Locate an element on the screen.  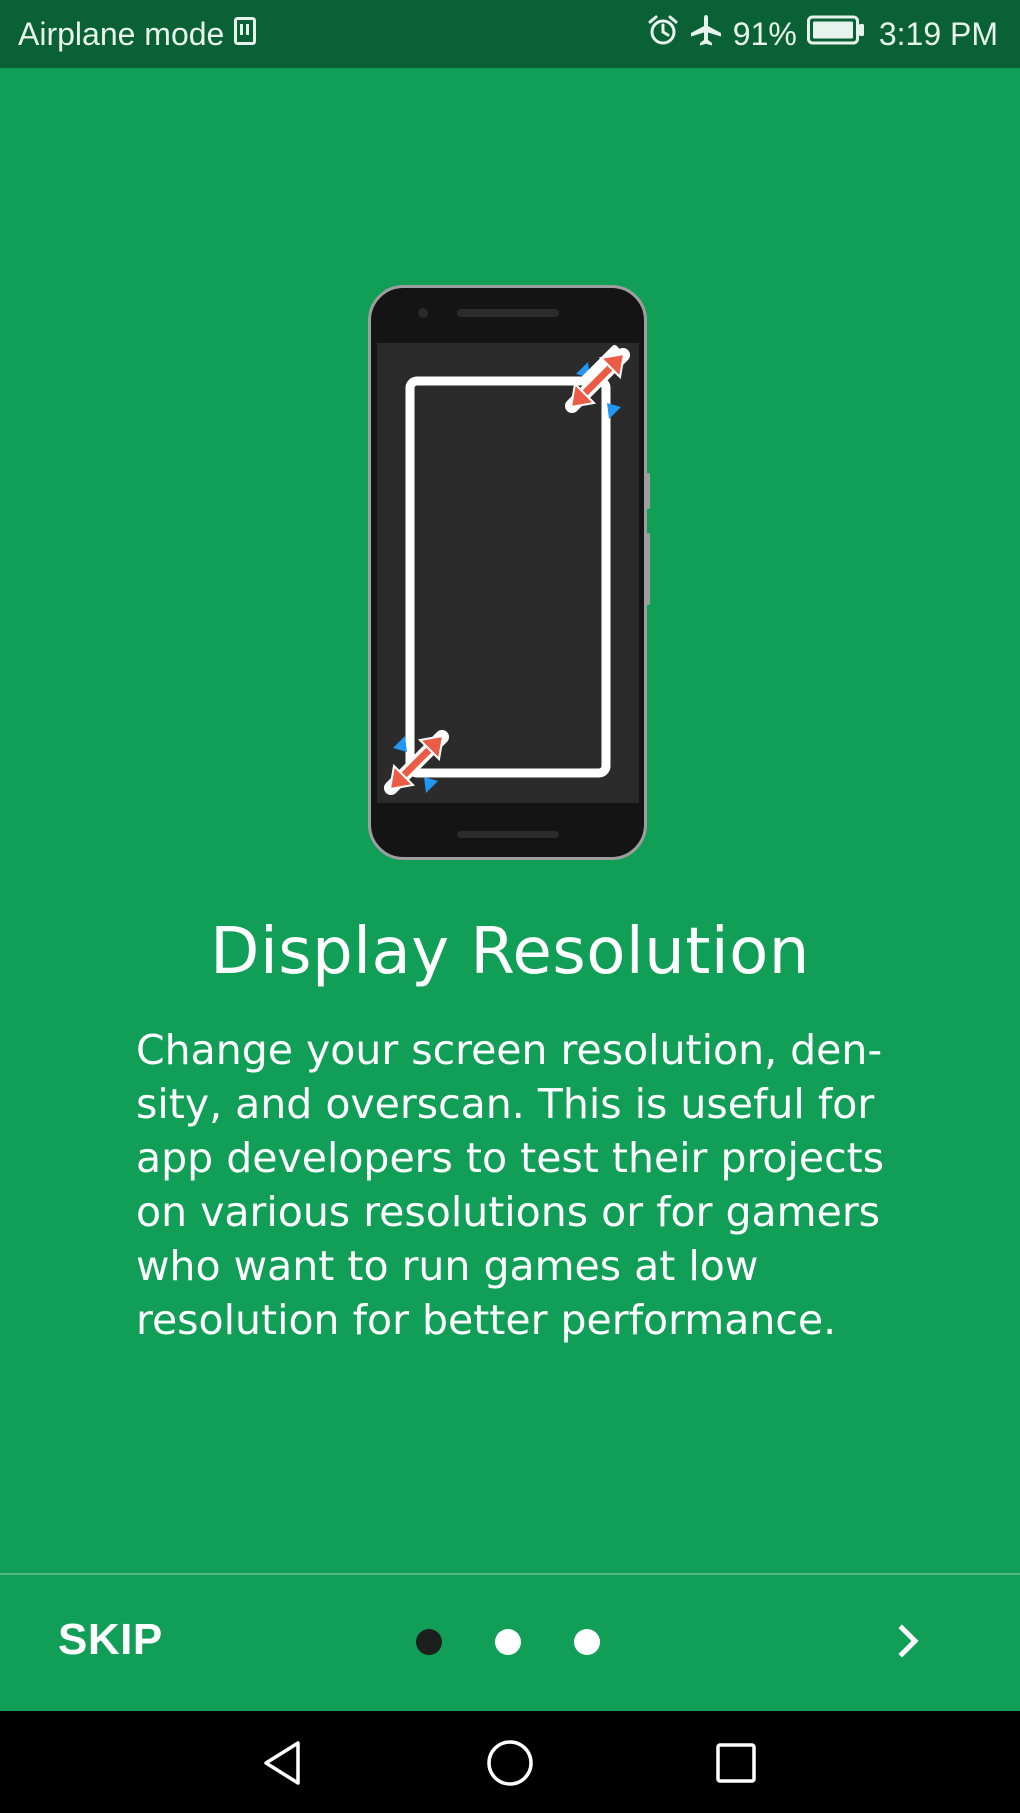
alarm-icon is located at coordinates (663, 34).